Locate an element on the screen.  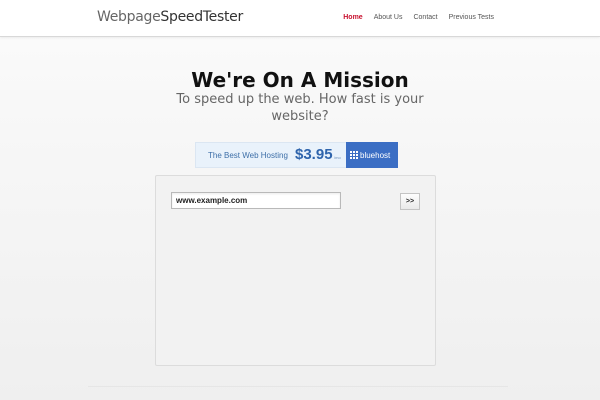
nav-home: Home is located at coordinates (352, 17).